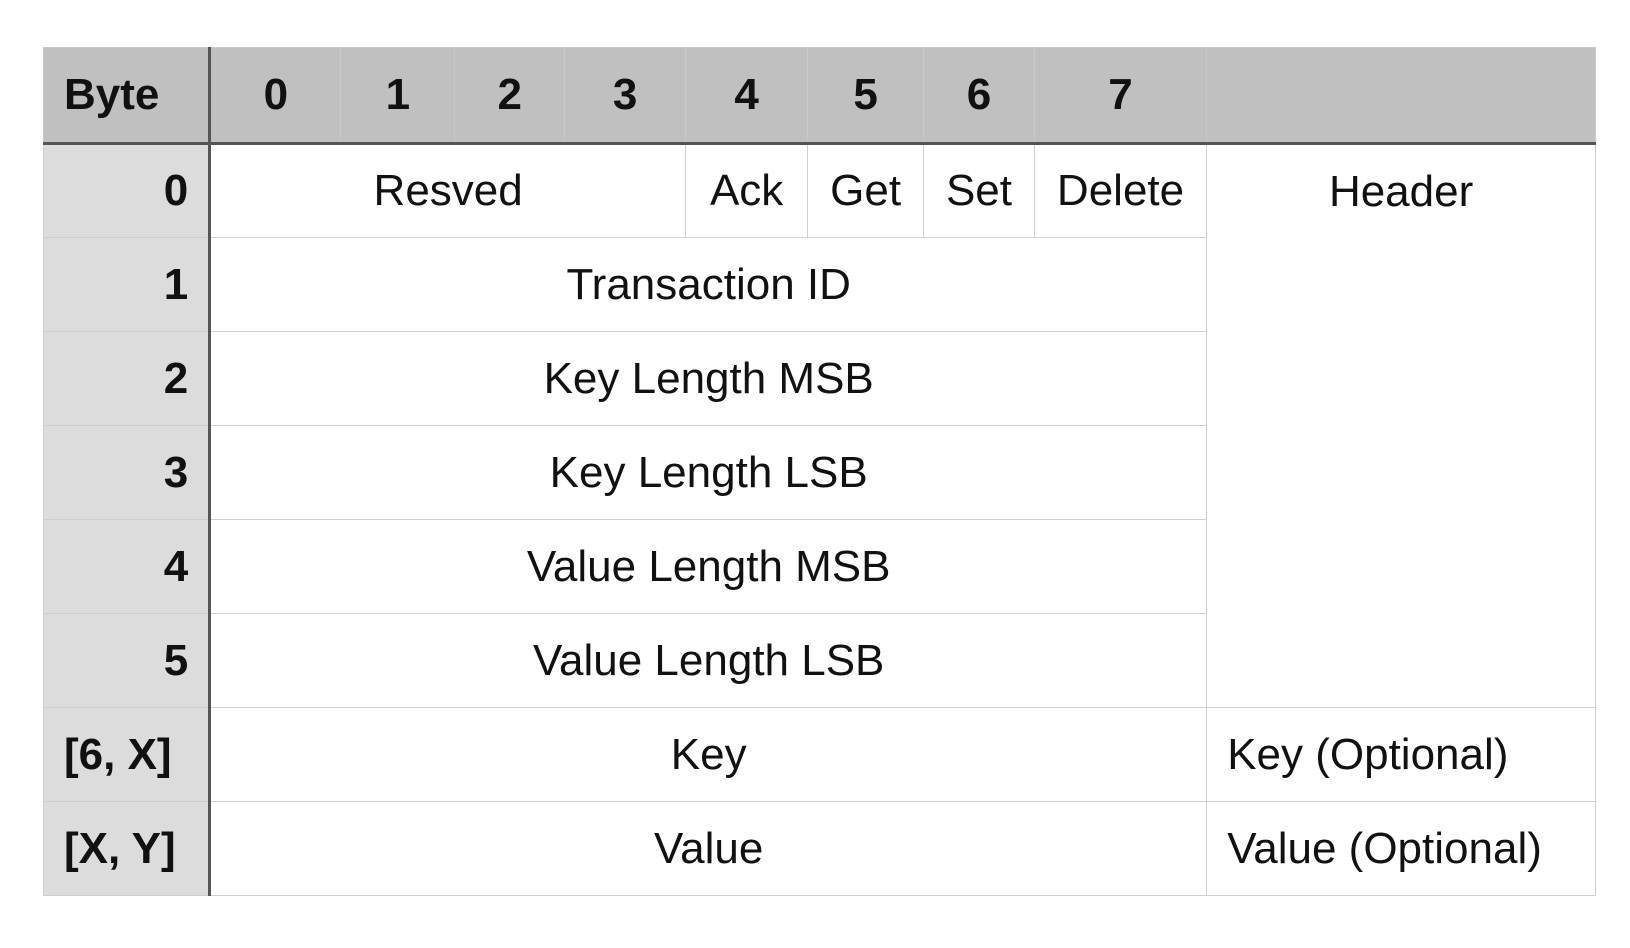 The image size is (1630, 948). I want to click on field-value-length-msb: Value Length MSB, so click(708, 566).